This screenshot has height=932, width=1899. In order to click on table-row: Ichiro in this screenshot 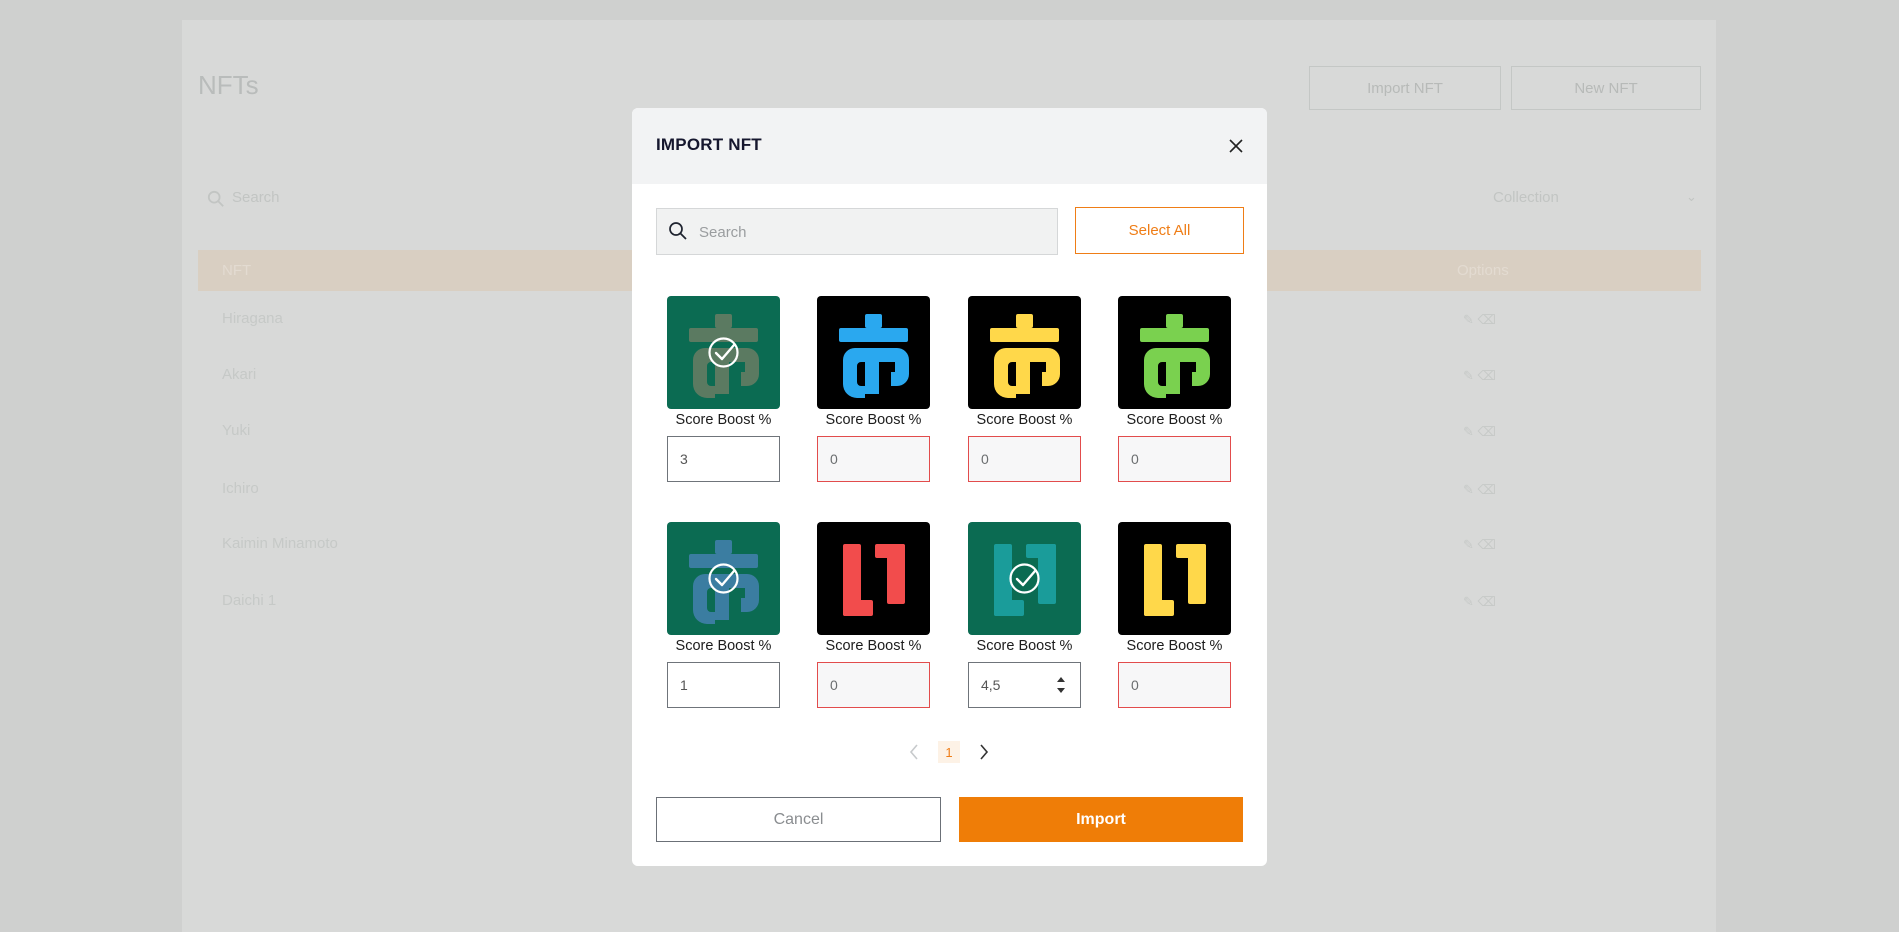, I will do `click(240, 488)`.